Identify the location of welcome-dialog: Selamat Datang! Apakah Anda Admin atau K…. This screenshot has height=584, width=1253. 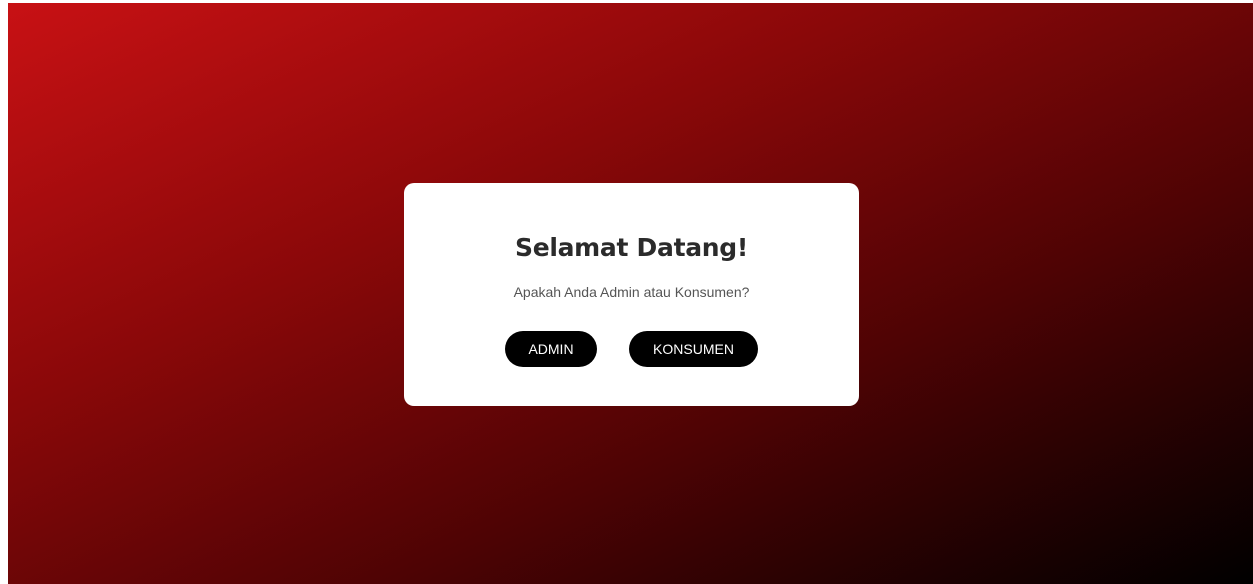
(631, 294).